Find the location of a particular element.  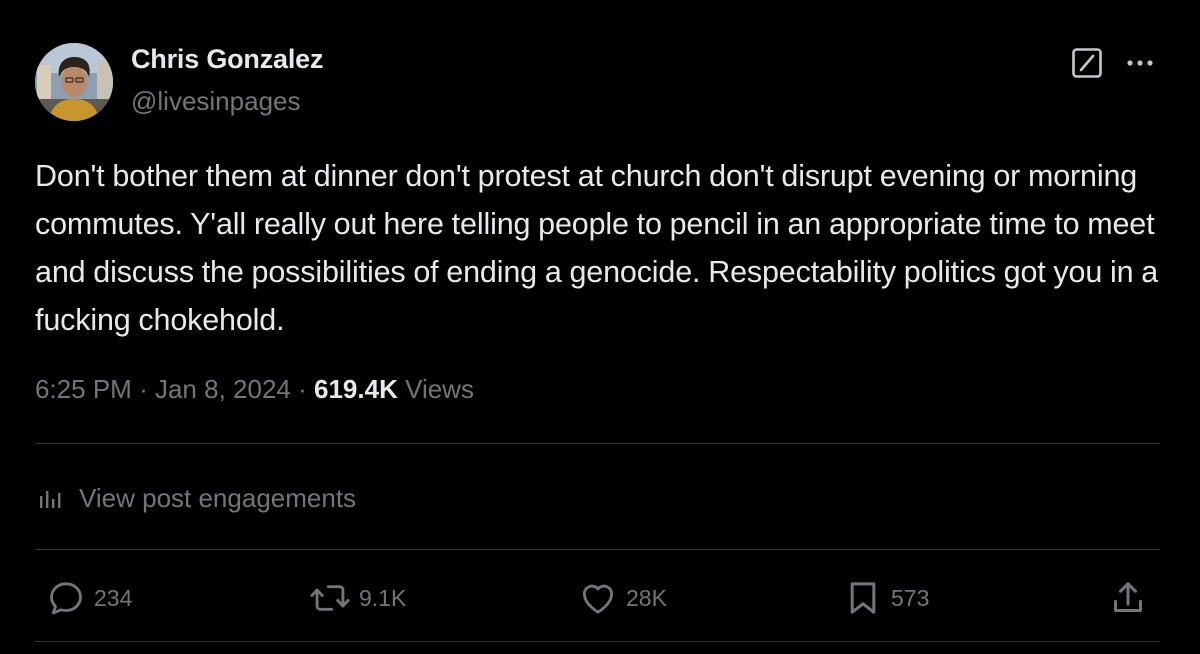

like-button: 28K is located at coordinates (622, 598).